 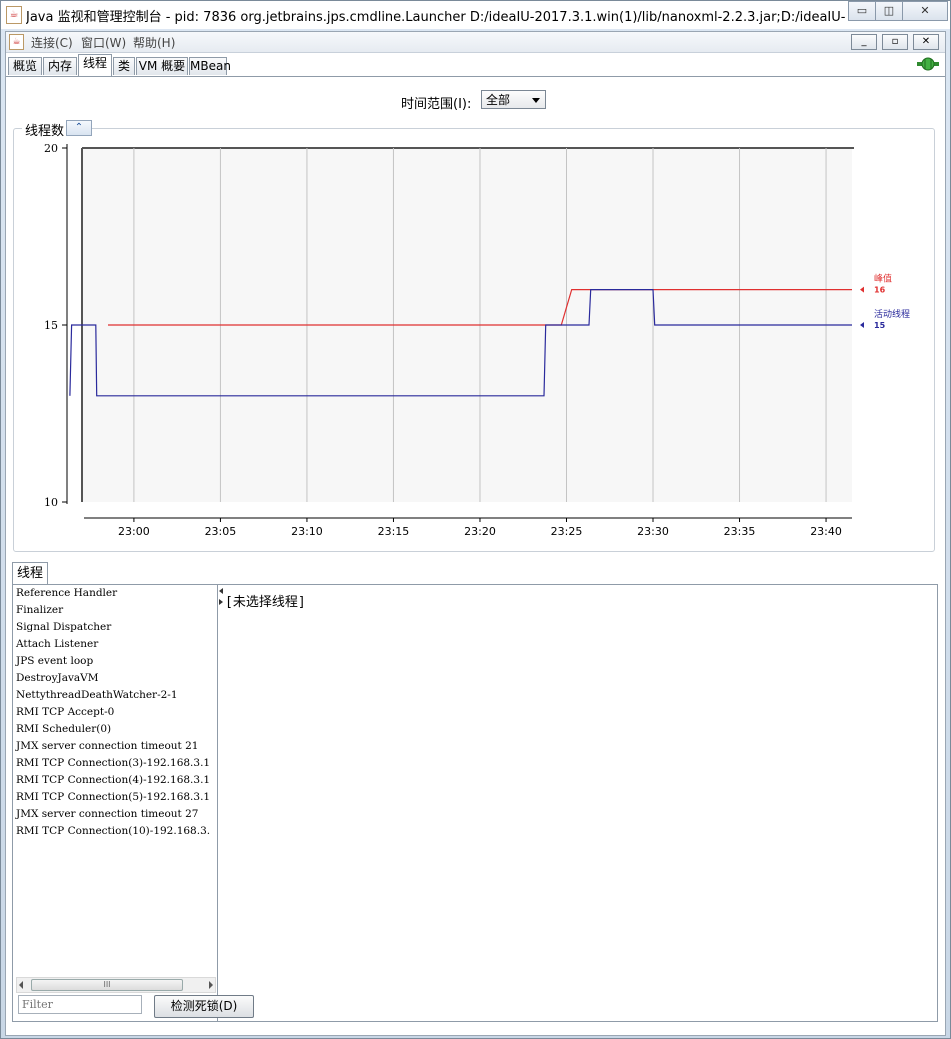 What do you see at coordinates (307, 531) in the screenshot?
I see `x-tick-label: 23:10` at bounding box center [307, 531].